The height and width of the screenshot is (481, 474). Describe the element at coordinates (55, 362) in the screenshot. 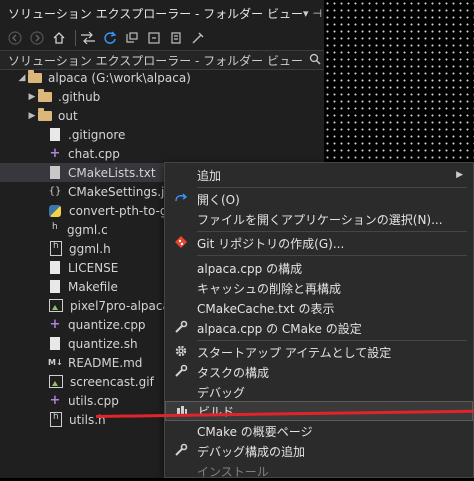

I see `markdown-file-icon: M↓` at that location.